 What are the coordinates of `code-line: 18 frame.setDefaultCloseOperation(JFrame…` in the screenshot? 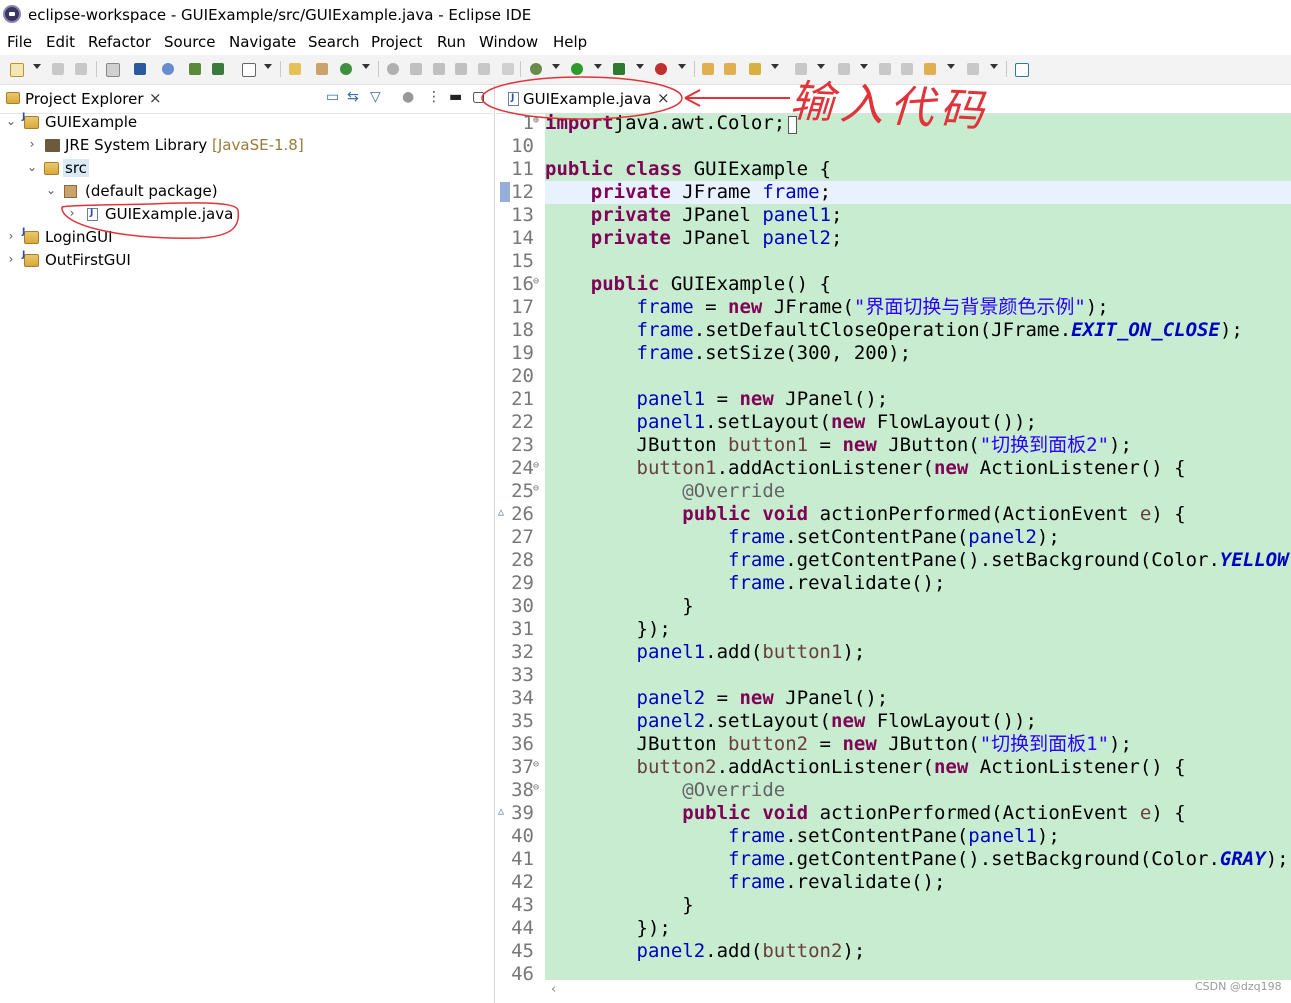 It's located at (893, 330).